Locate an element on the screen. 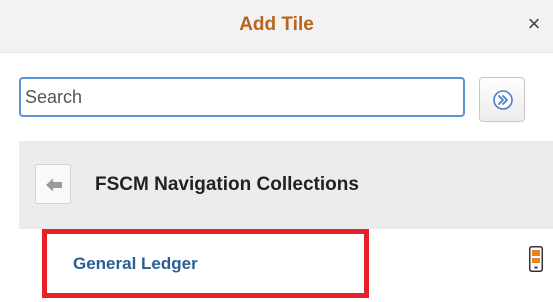 The height and width of the screenshot is (302, 553). close-icon: × is located at coordinates (534, 24).